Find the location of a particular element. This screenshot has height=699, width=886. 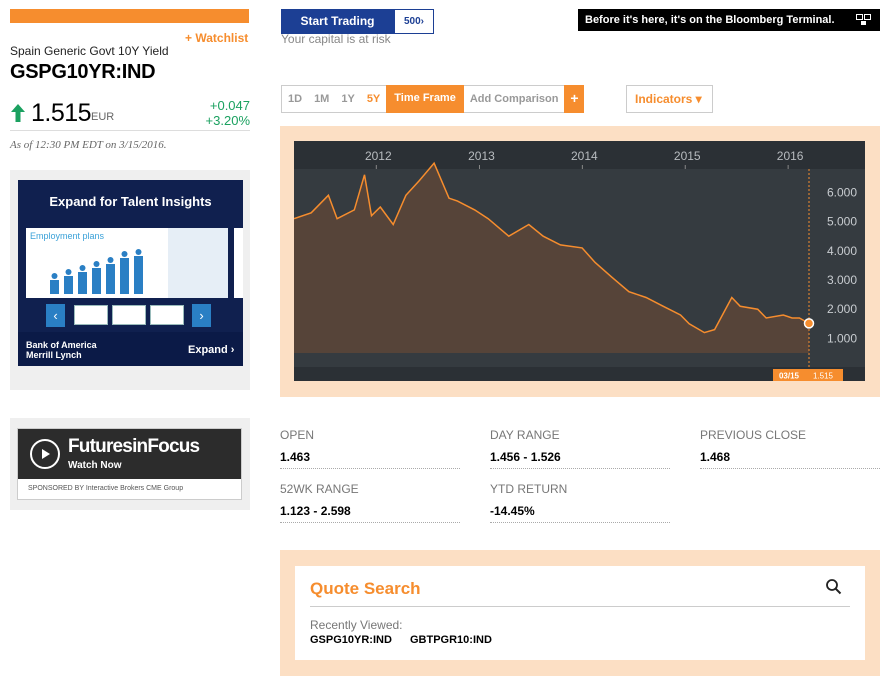

stat-label: PREVIOUS CLOSE is located at coordinates (753, 435).